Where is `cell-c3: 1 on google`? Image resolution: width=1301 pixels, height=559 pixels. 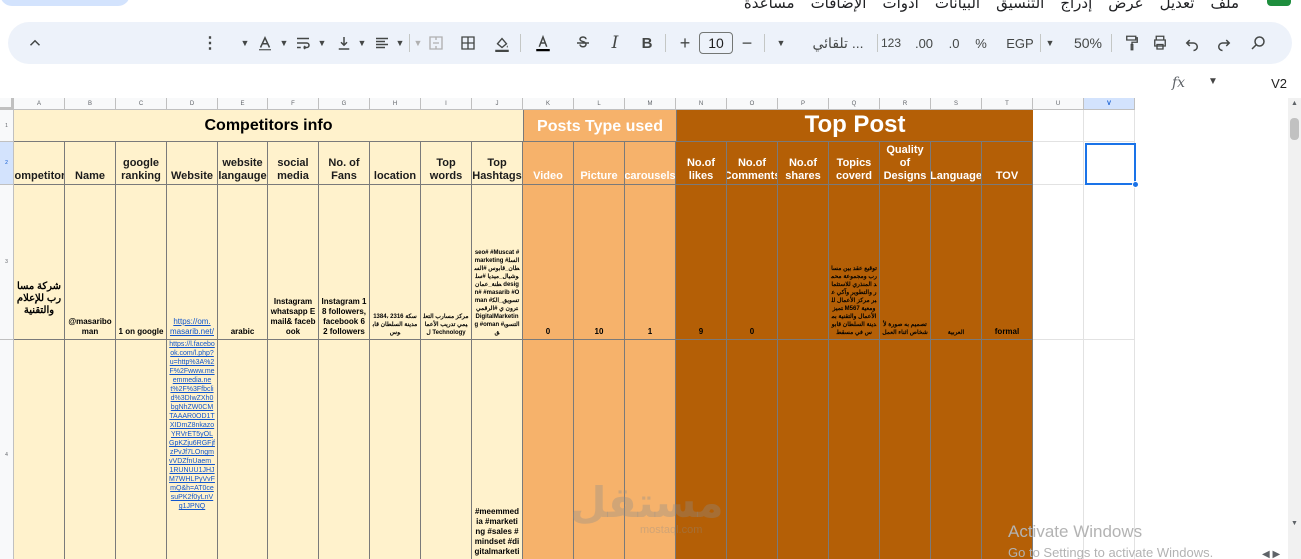 cell-c3: 1 on google is located at coordinates (141, 262).